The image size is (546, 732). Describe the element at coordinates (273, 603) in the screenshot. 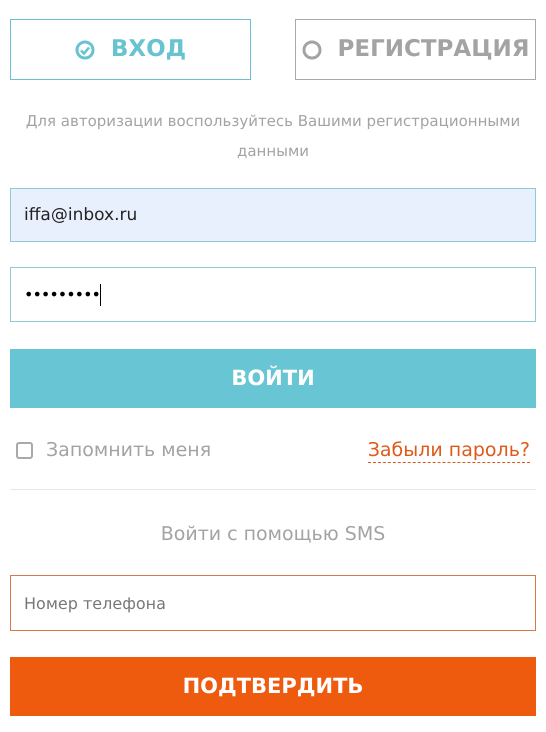

I see `phone-field: Номер телефона` at that location.